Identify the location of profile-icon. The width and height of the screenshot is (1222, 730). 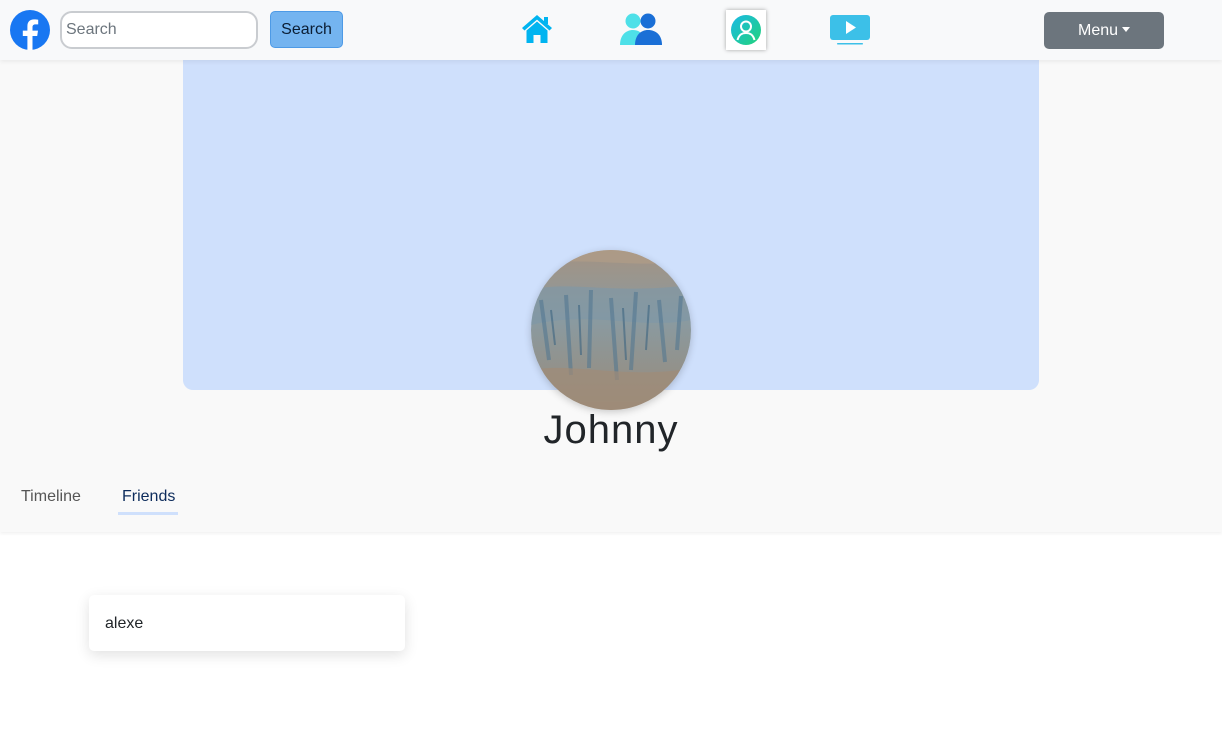
(746, 30).